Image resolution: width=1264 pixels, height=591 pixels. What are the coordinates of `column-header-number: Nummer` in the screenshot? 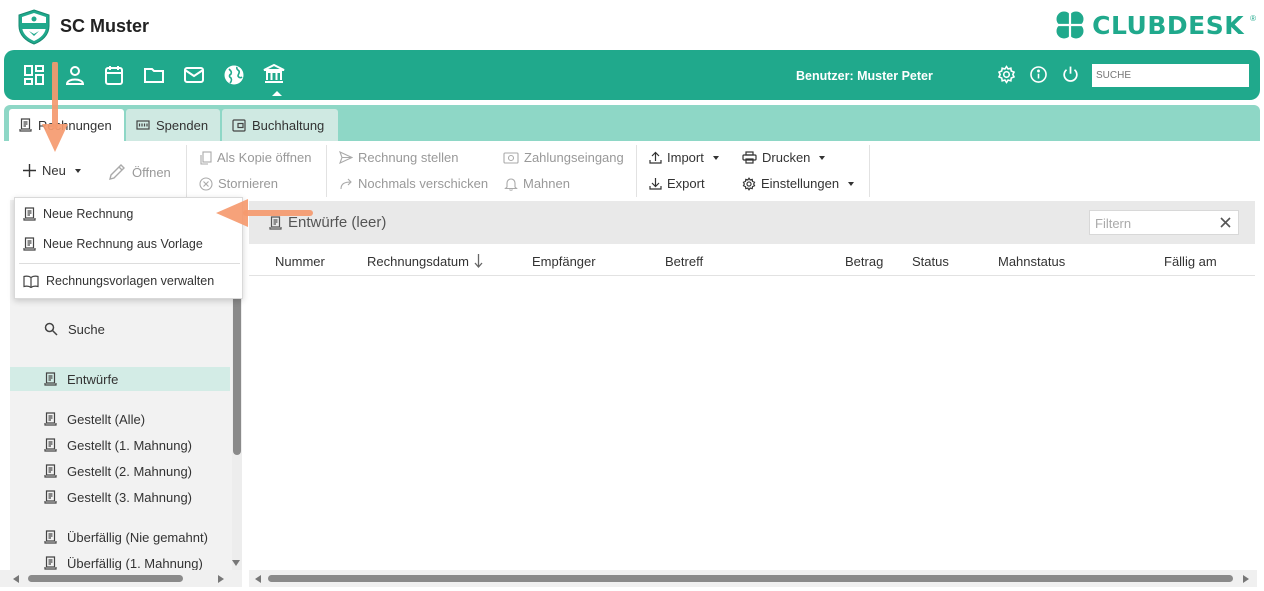 It's located at (300, 261).